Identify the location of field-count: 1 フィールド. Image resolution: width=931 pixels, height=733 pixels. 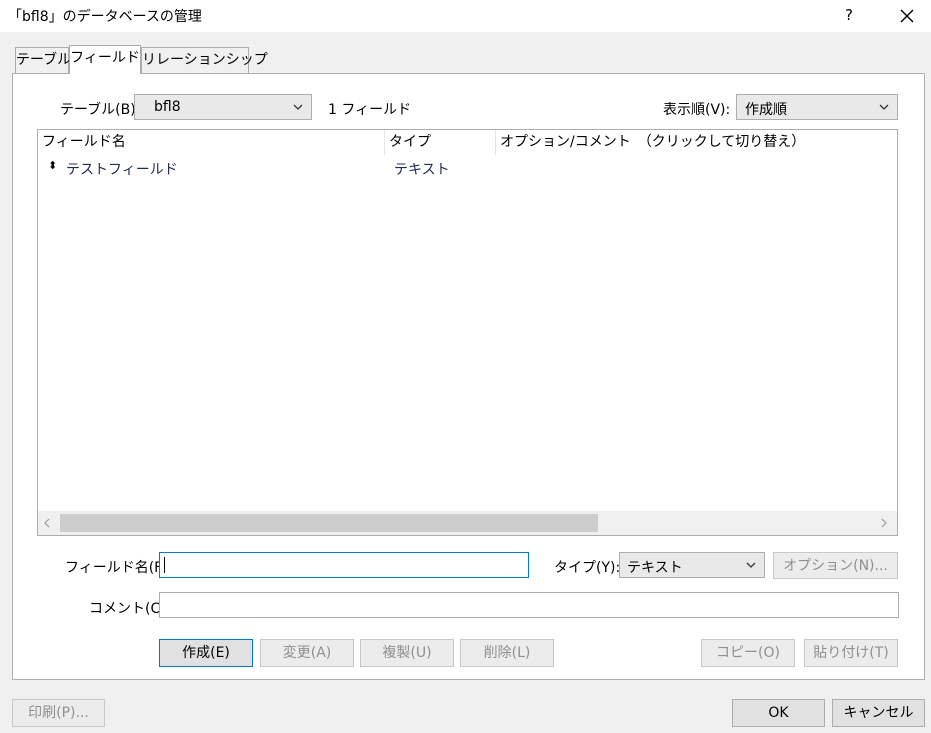
(370, 110).